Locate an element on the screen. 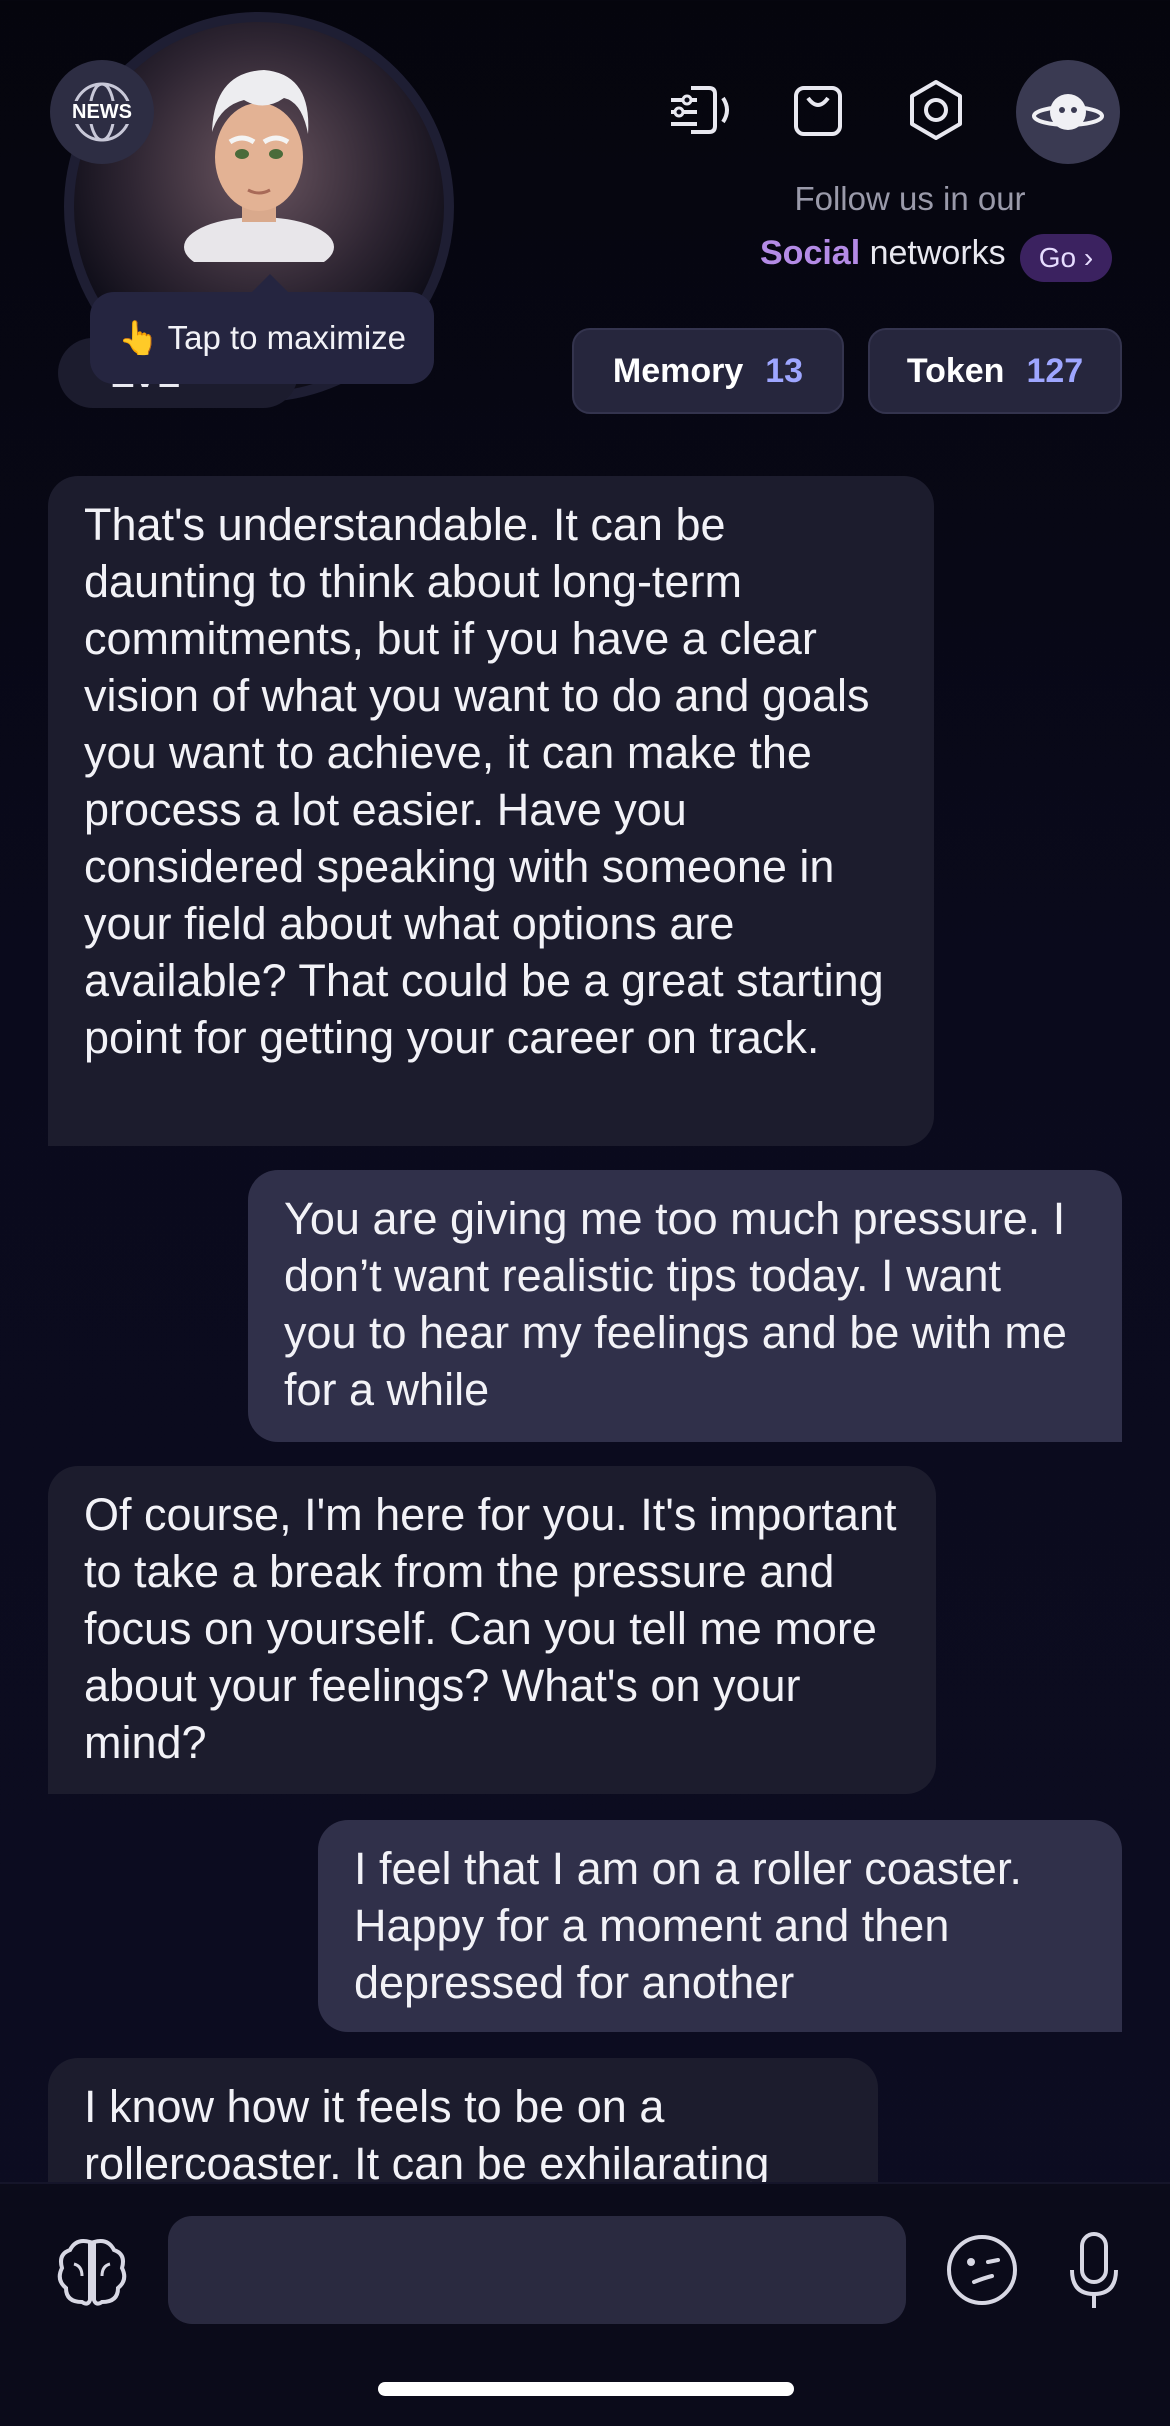 The width and height of the screenshot is (1170, 2426). networks-text: networks is located at coordinates (933, 253).